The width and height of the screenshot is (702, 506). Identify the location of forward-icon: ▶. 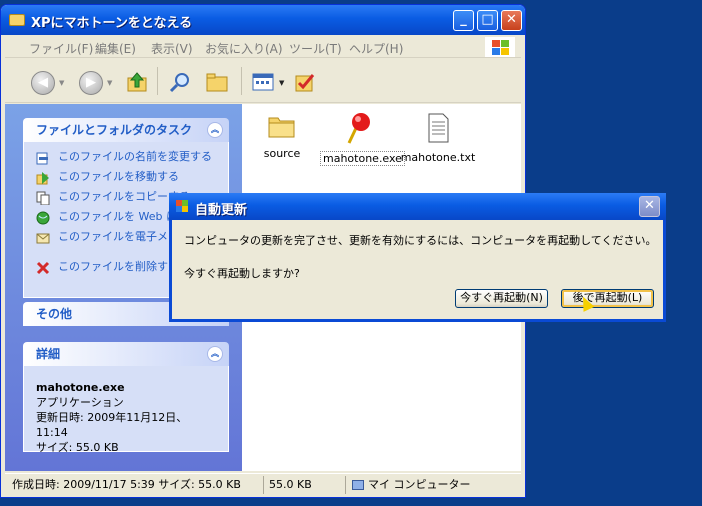
(91, 83).